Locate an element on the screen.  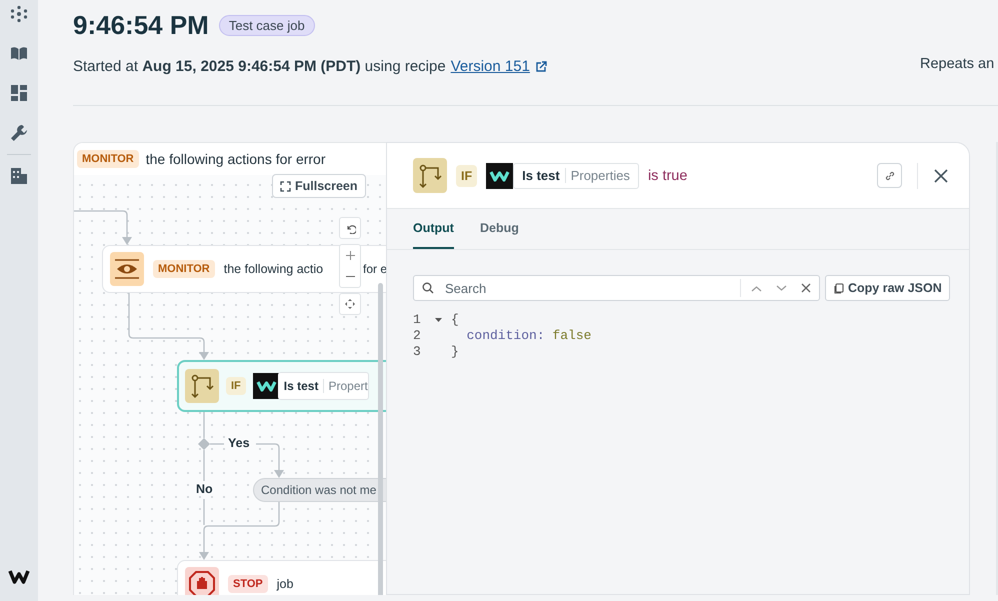
previous-icon is located at coordinates (756, 288).